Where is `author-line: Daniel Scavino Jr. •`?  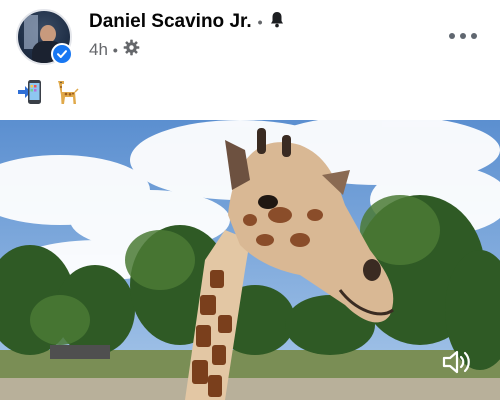 author-line: Daniel Scavino Jr. • is located at coordinates (187, 22).